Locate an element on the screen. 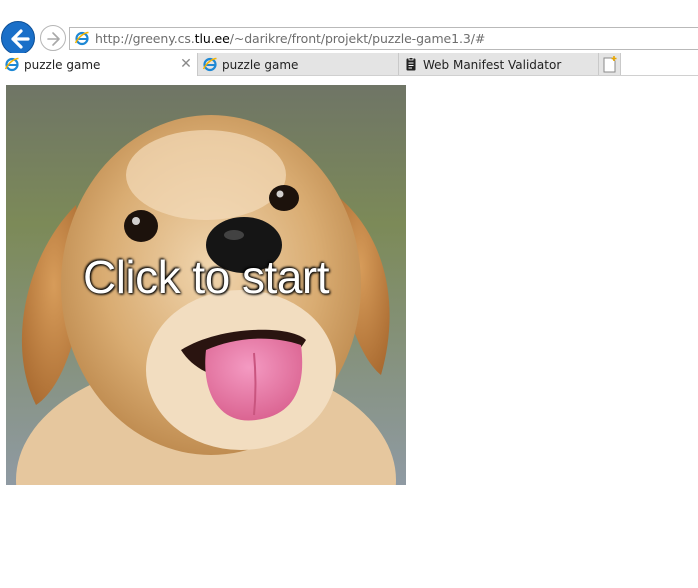 The width and height of the screenshot is (698, 588). new-tab-button is located at coordinates (610, 64).